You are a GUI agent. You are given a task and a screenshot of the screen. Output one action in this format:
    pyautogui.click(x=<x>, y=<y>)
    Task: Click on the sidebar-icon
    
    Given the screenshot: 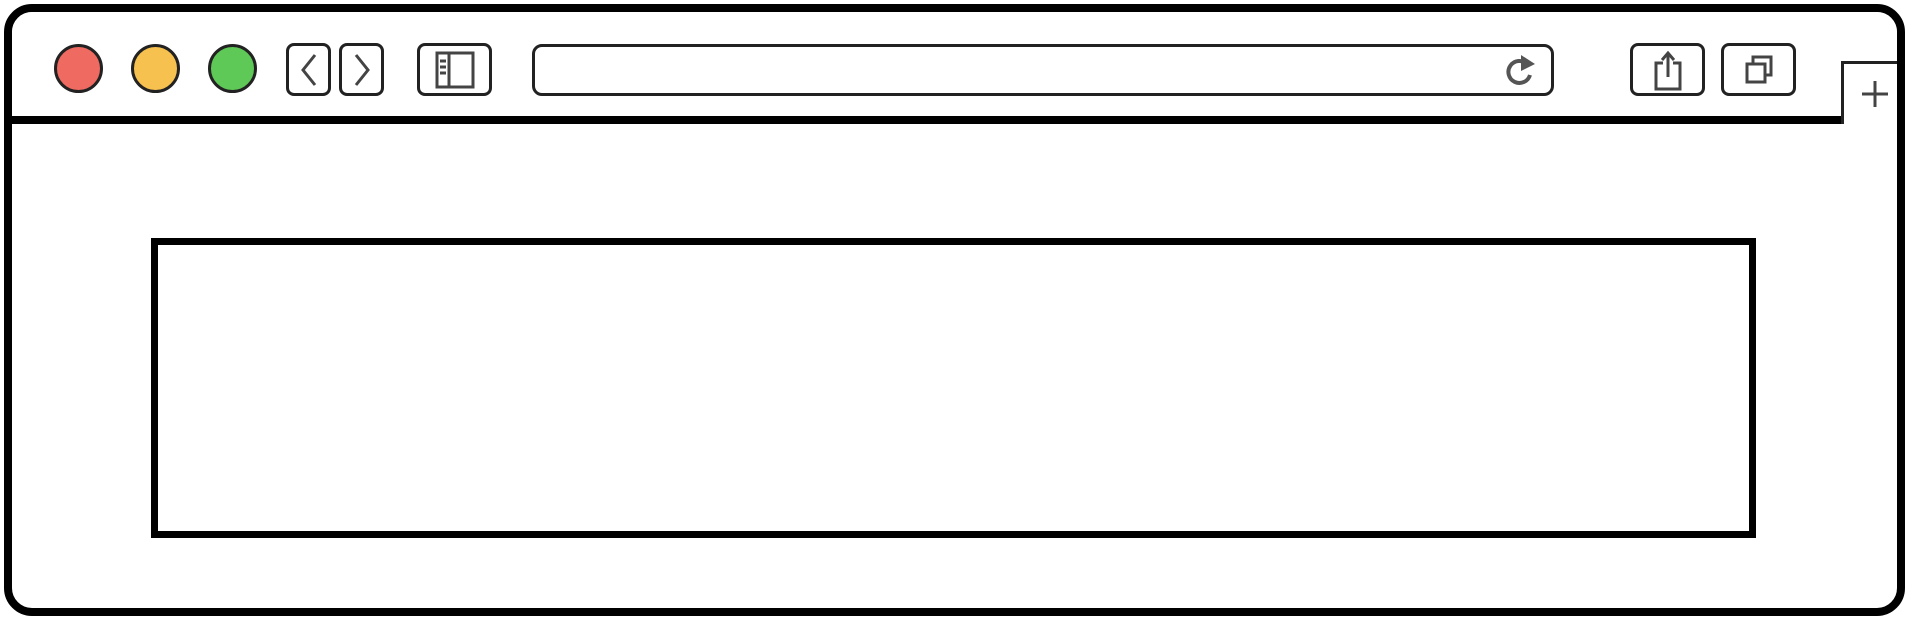 What is the action you would take?
    pyautogui.click(x=454, y=69)
    